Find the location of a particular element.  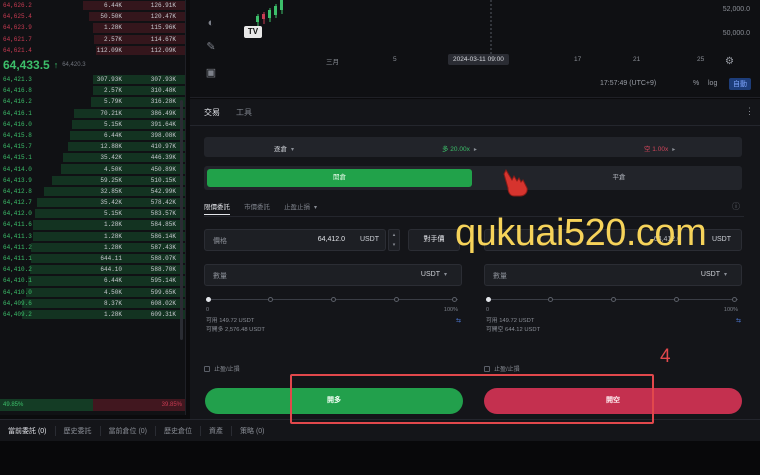

price-scale-label: 52,000.0 is located at coordinates (736, 9).